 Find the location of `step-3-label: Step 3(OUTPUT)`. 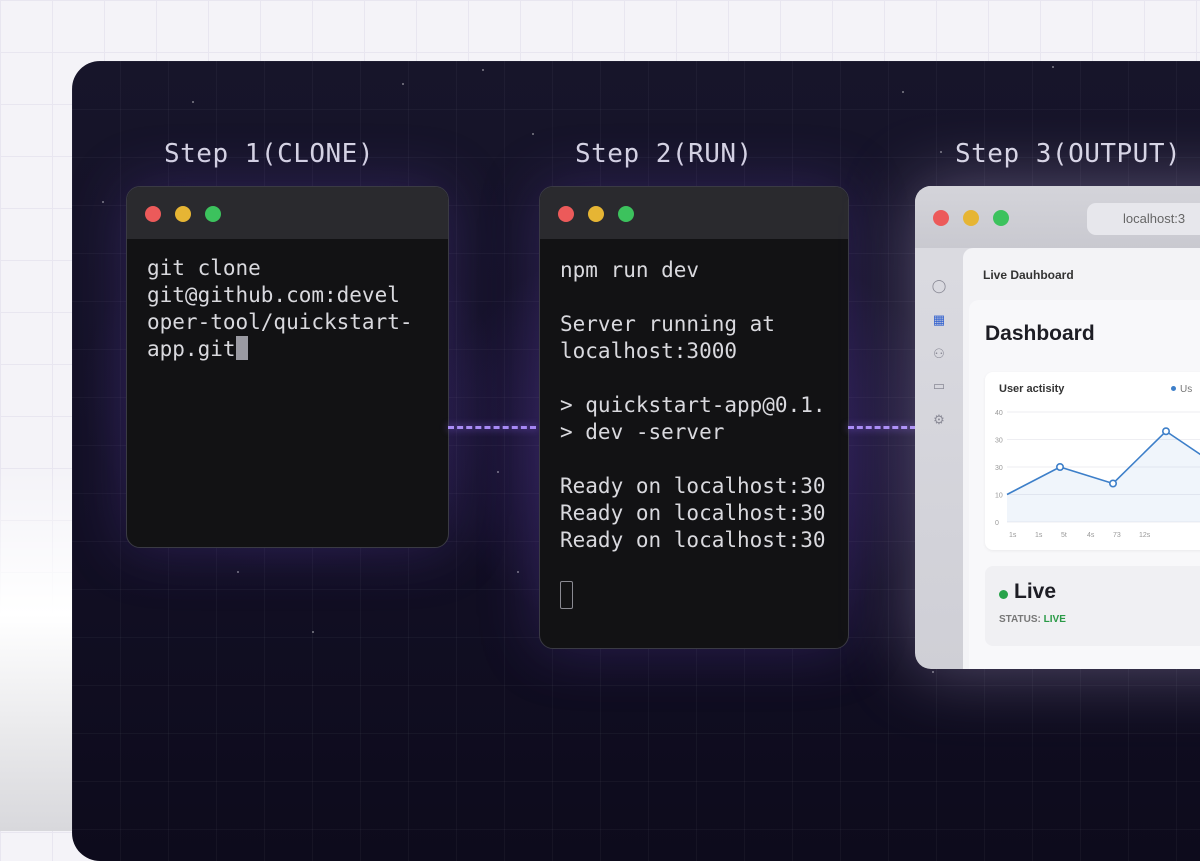

step-3-label: Step 3(OUTPUT) is located at coordinates (1068, 154).